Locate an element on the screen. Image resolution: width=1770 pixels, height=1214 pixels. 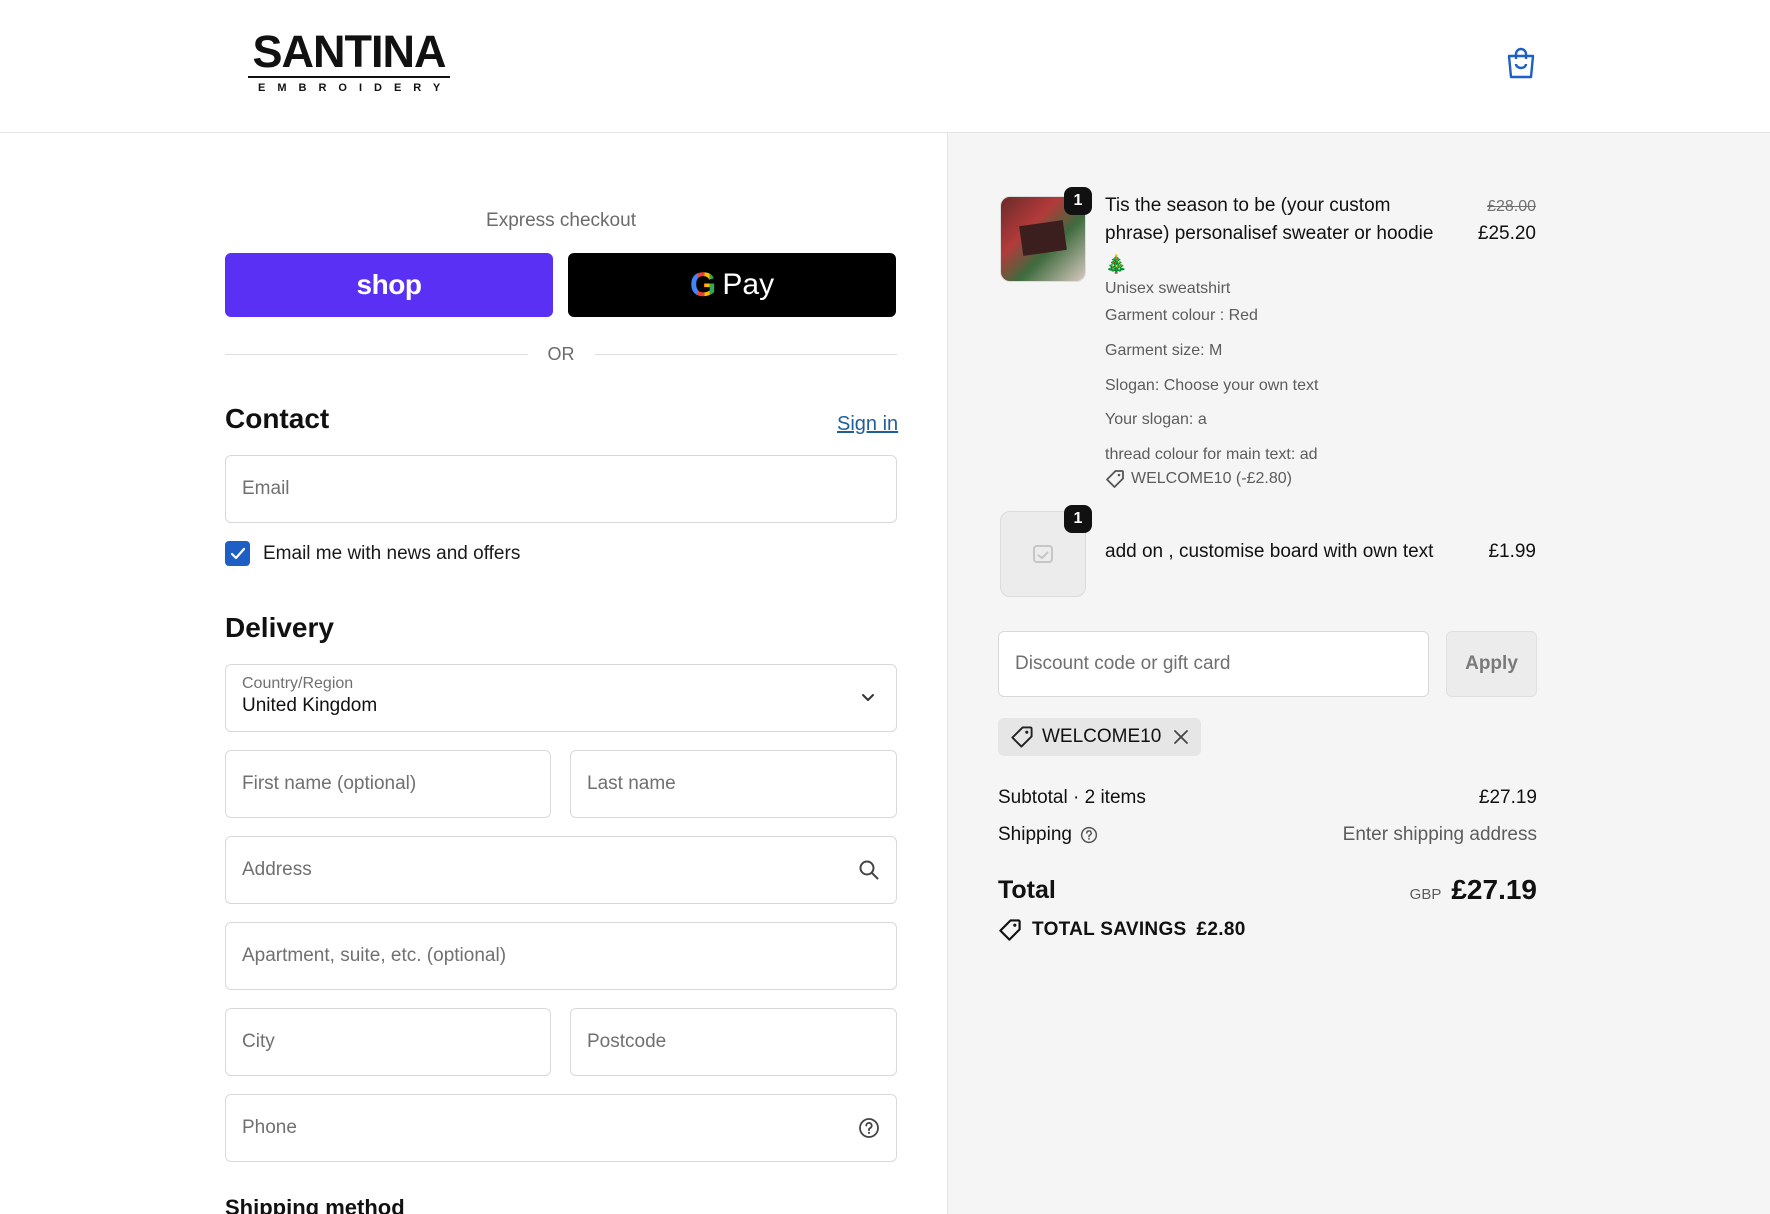
product-image-detail is located at coordinates (1043, 238).